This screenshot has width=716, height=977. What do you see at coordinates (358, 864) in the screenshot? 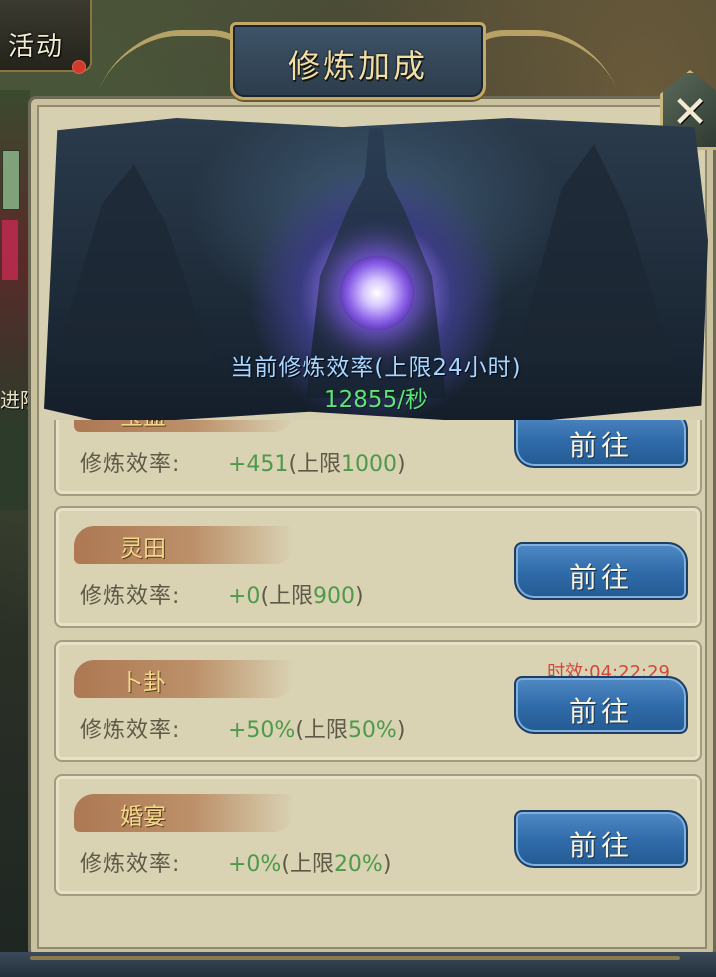
I see `item-limit: 20%` at bounding box center [358, 864].